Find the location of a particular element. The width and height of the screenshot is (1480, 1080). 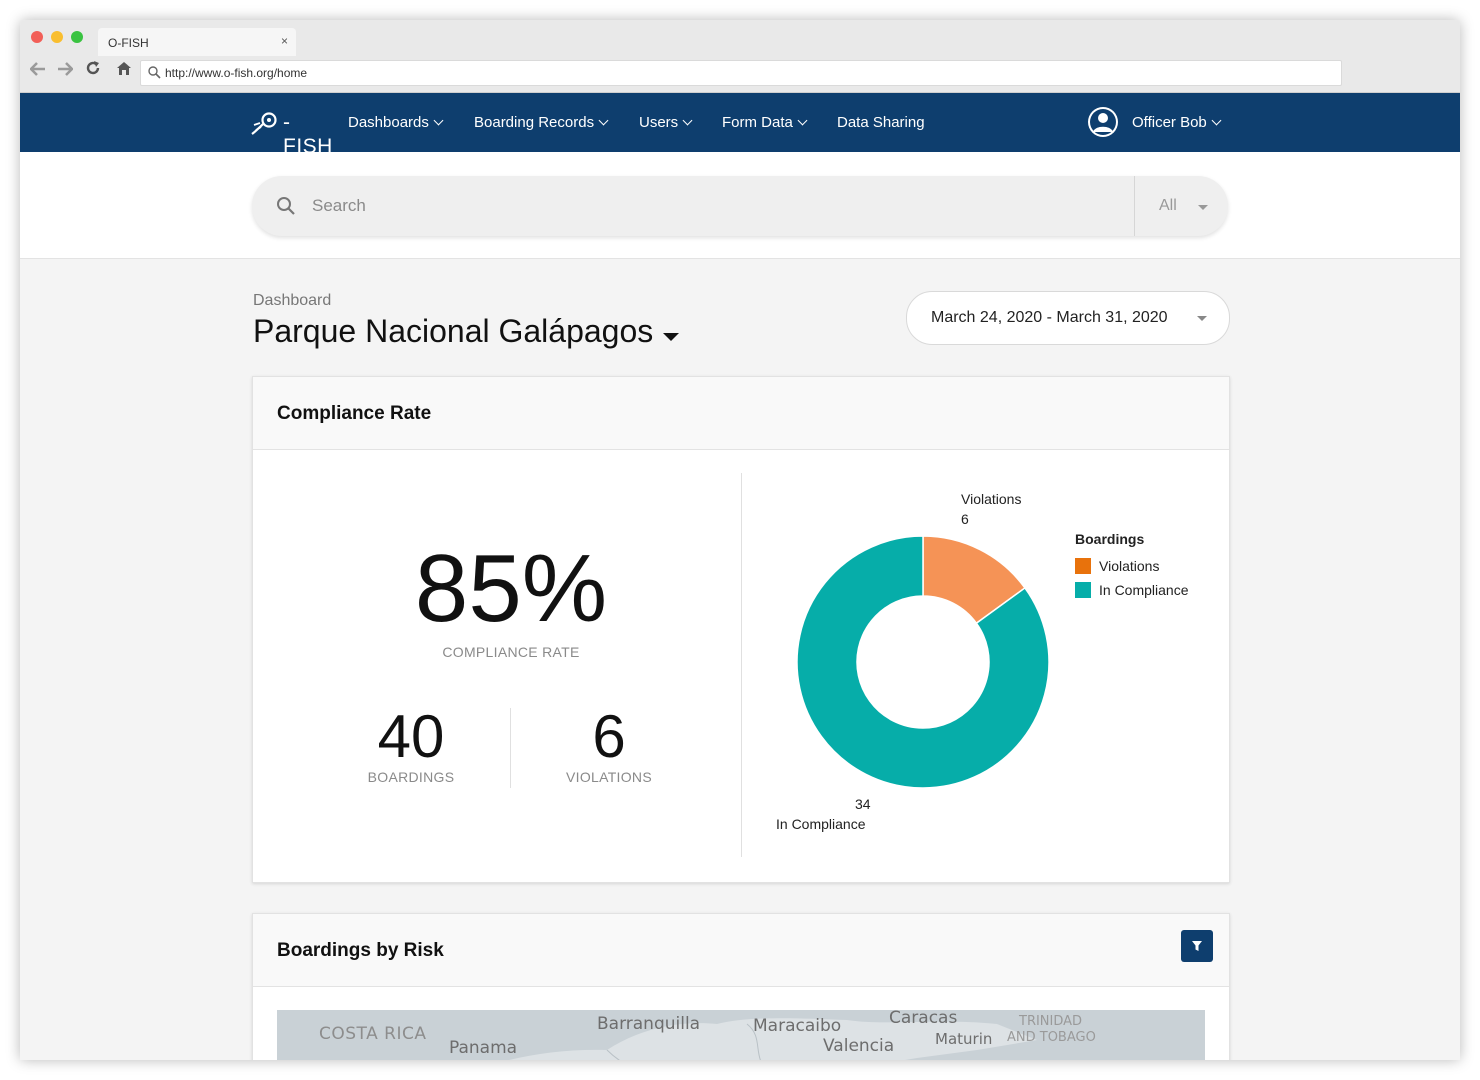

map-label-costa-rica: COSTA RICA is located at coordinates (373, 1034).